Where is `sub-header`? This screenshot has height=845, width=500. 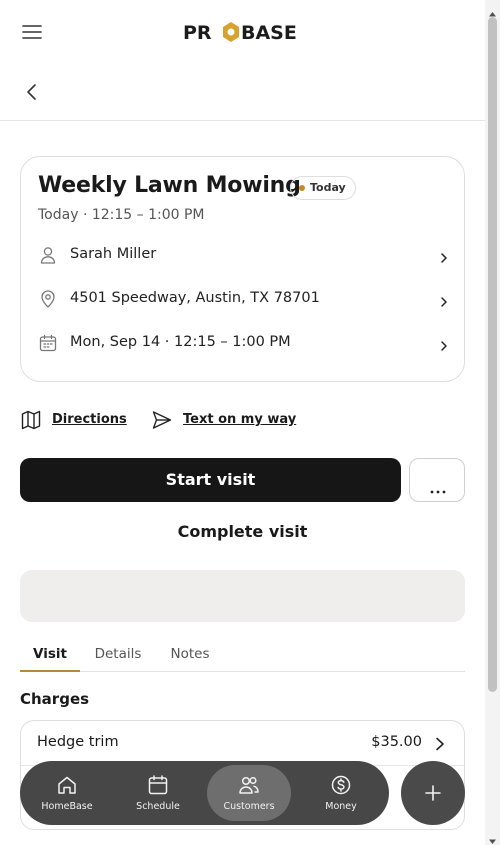
sub-header is located at coordinates (242, 92).